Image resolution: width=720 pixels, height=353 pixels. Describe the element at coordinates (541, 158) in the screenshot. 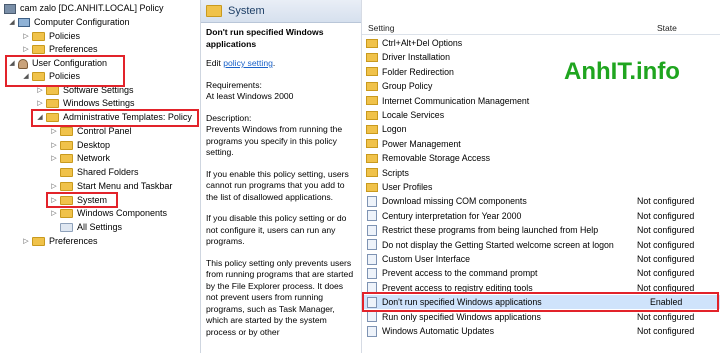

I see `list-item-folder: Removable Storage Access` at that location.